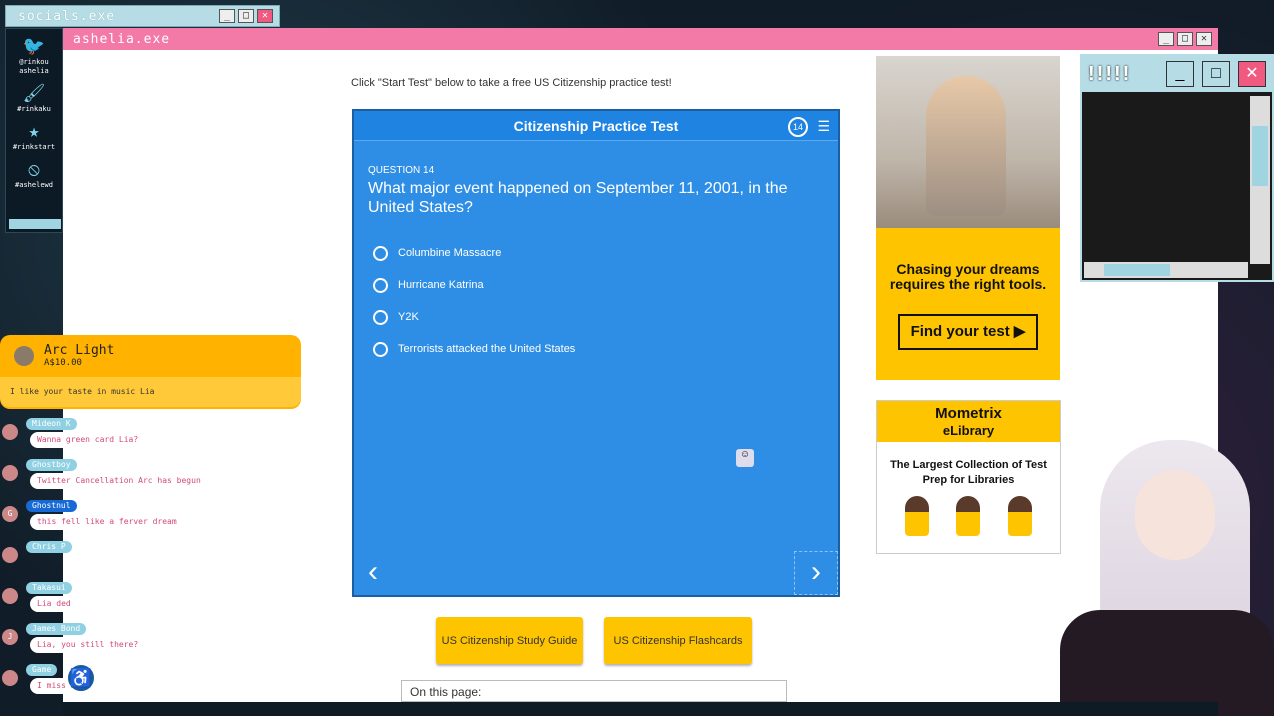 The height and width of the screenshot is (716, 1274). I want to click on ad-photo, so click(968, 142).